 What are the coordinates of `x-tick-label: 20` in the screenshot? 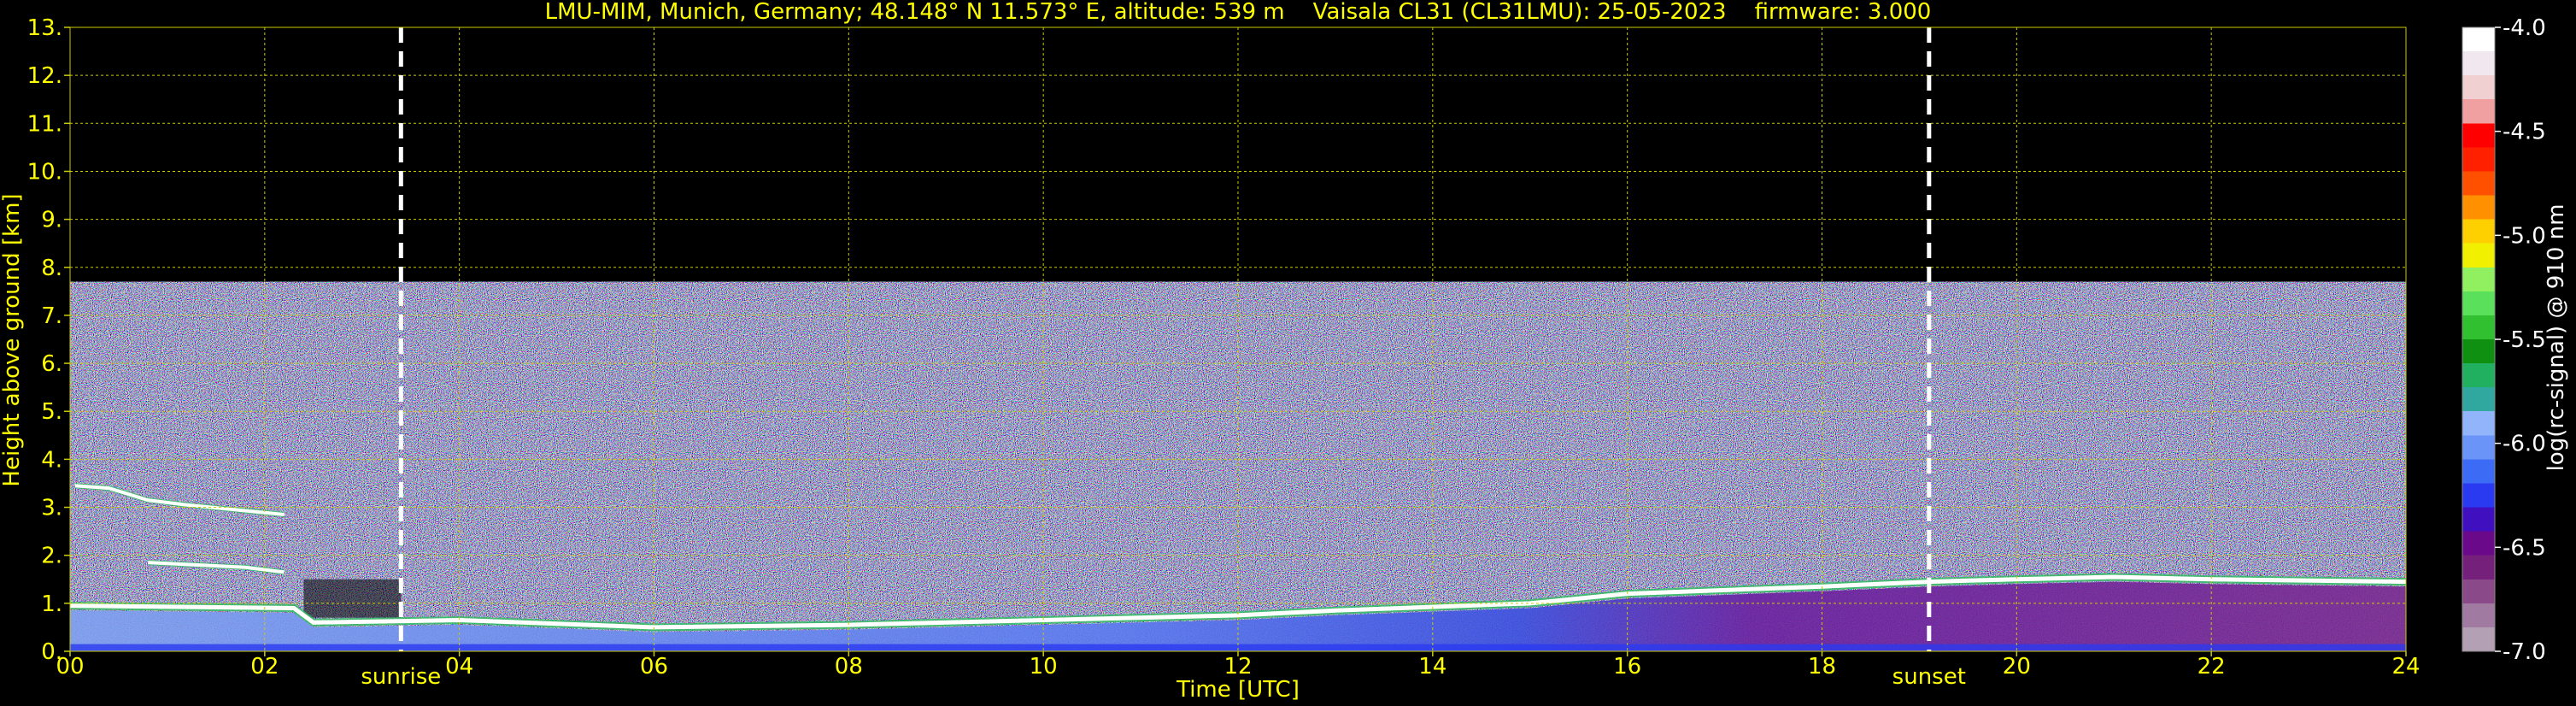 It's located at (2017, 667).